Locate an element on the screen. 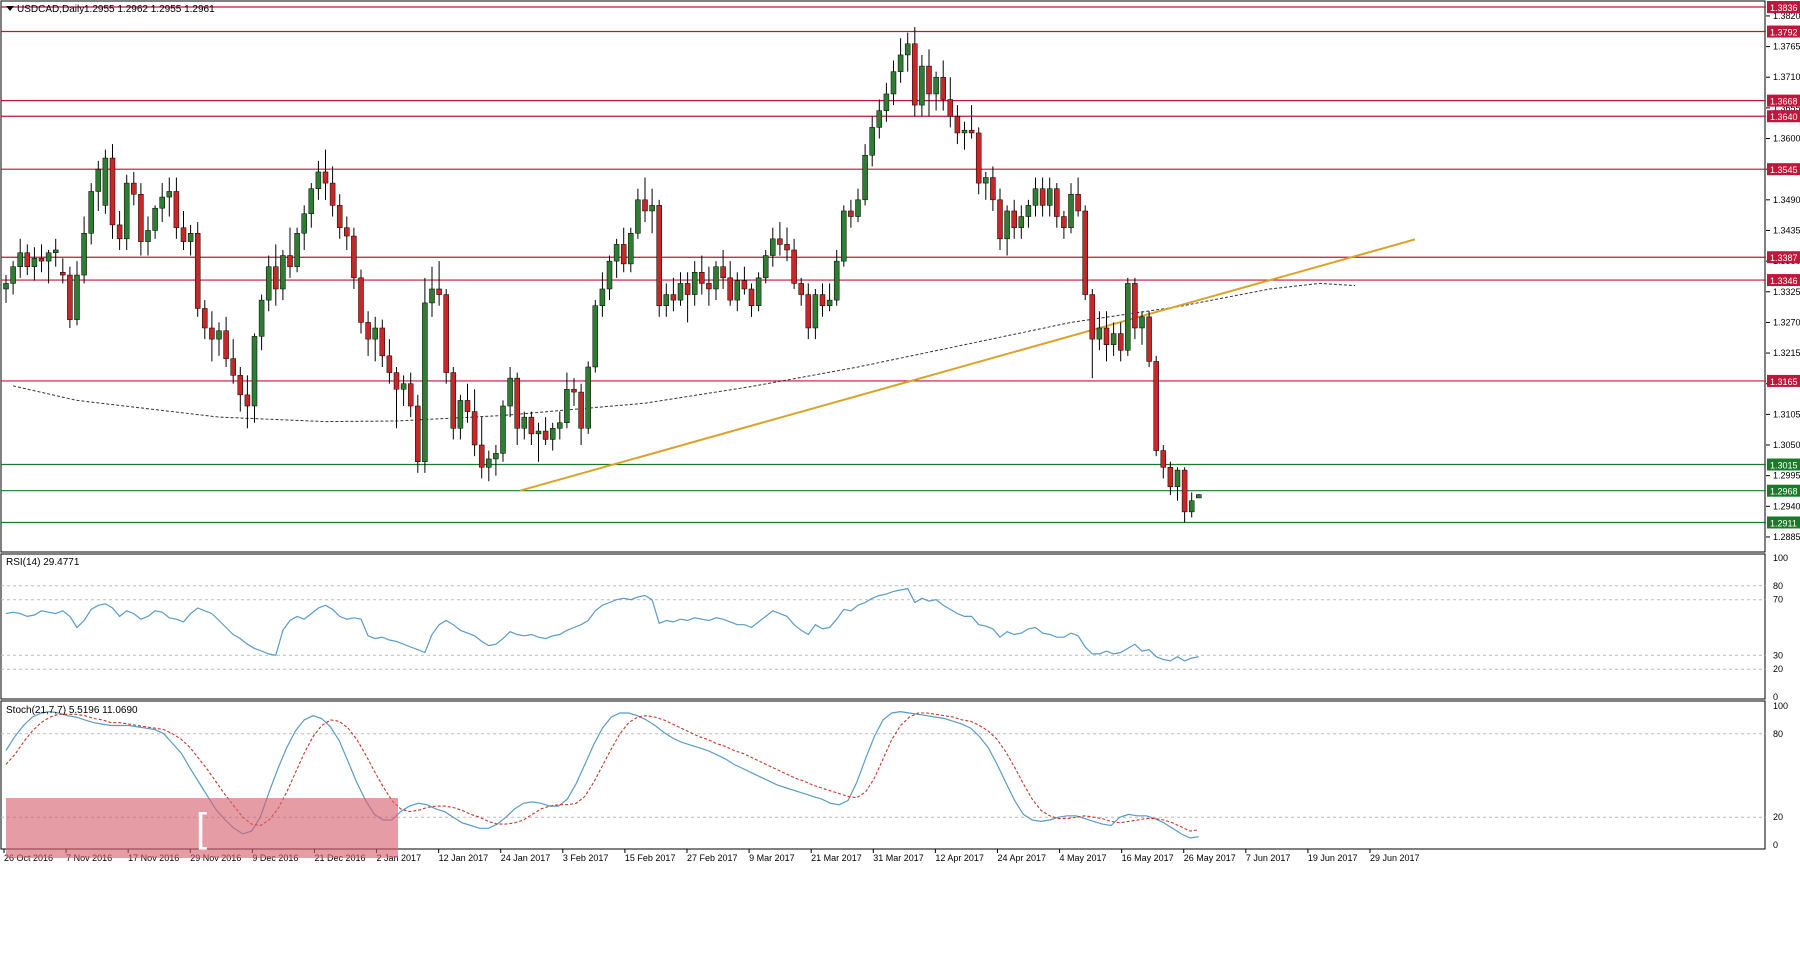 This screenshot has height=978, width=1800. price-tick-label: 1.3325 is located at coordinates (1786, 292).